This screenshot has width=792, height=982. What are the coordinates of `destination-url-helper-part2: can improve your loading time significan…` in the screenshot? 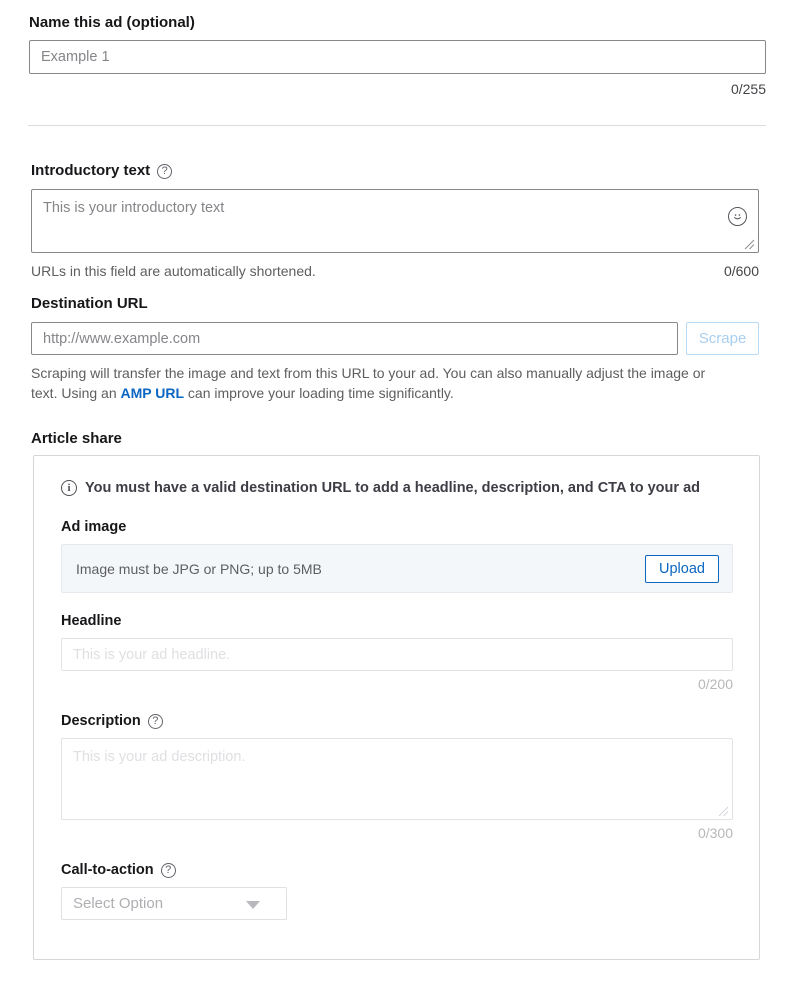 It's located at (319, 393).